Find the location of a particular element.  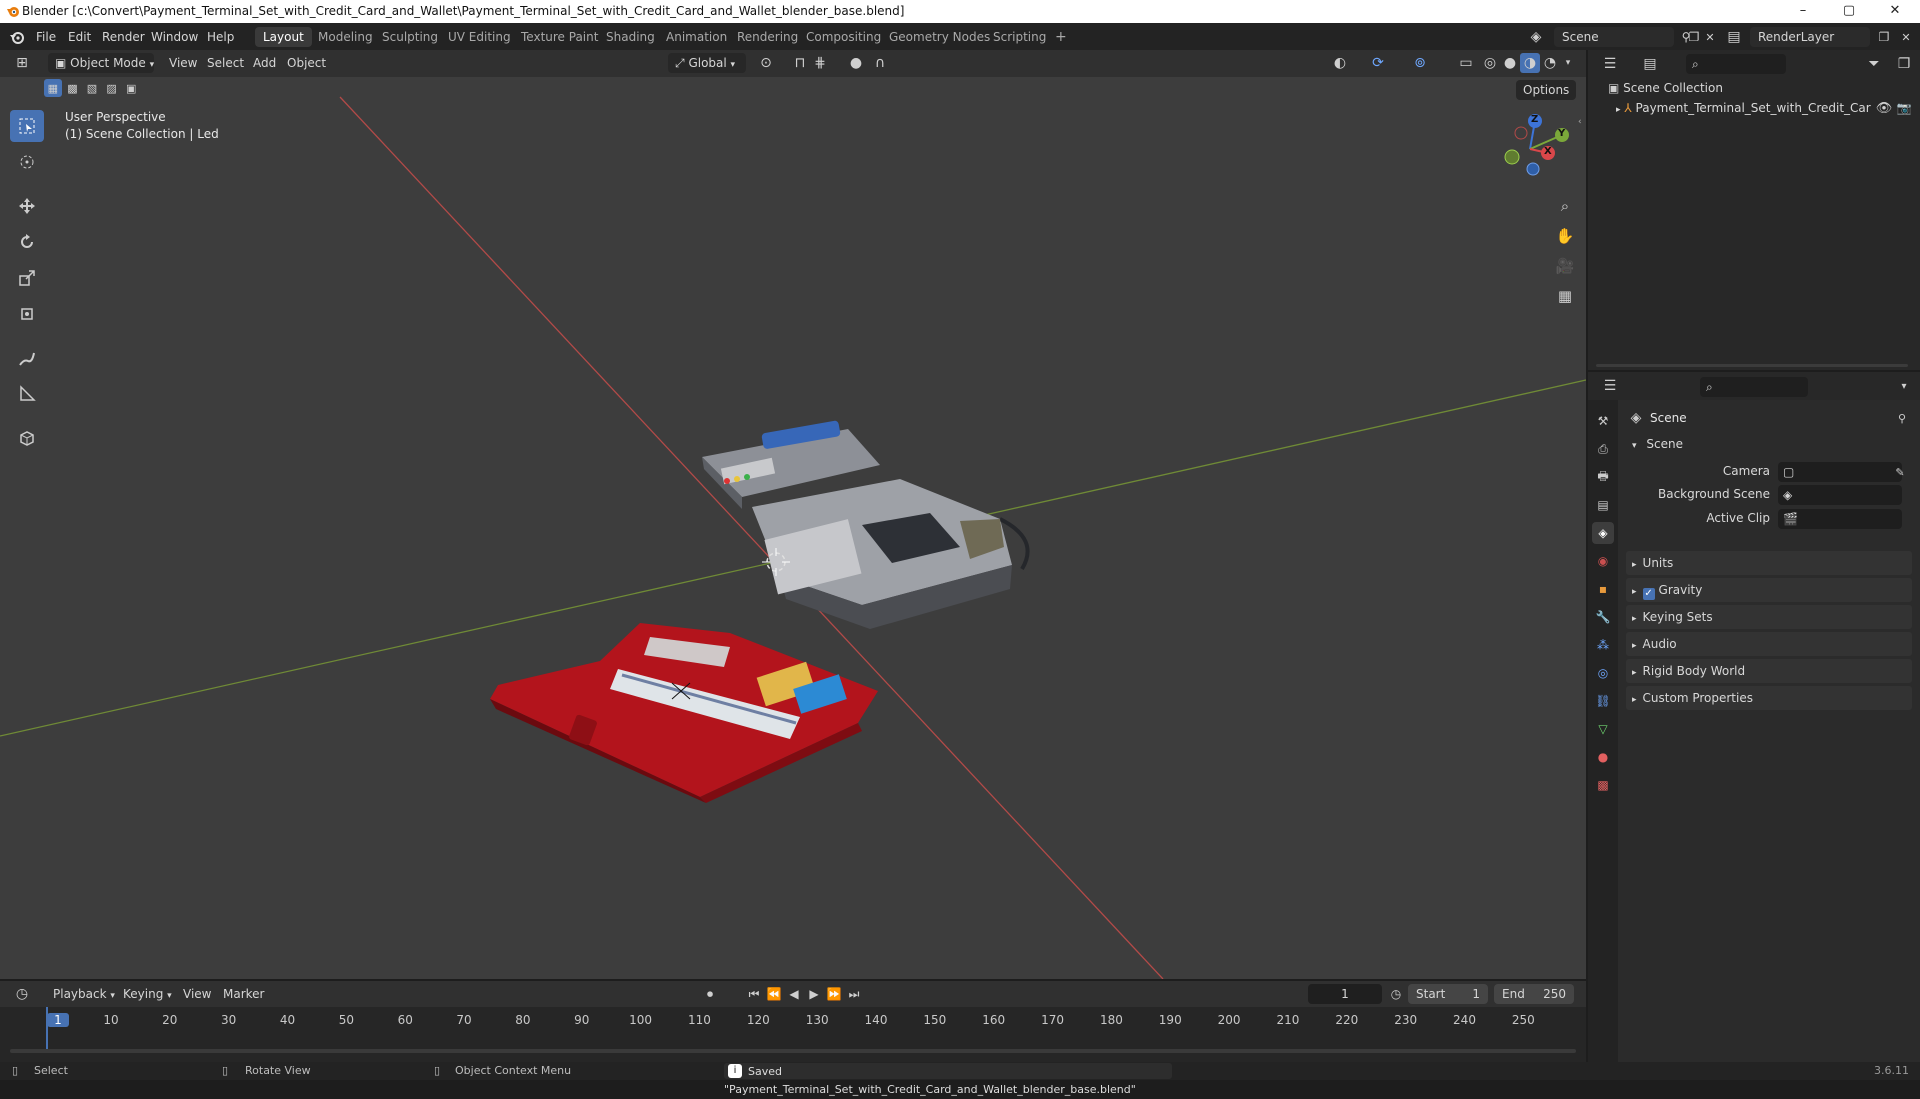

timeline-editor-type-icon: ◷ is located at coordinates (22, 994).